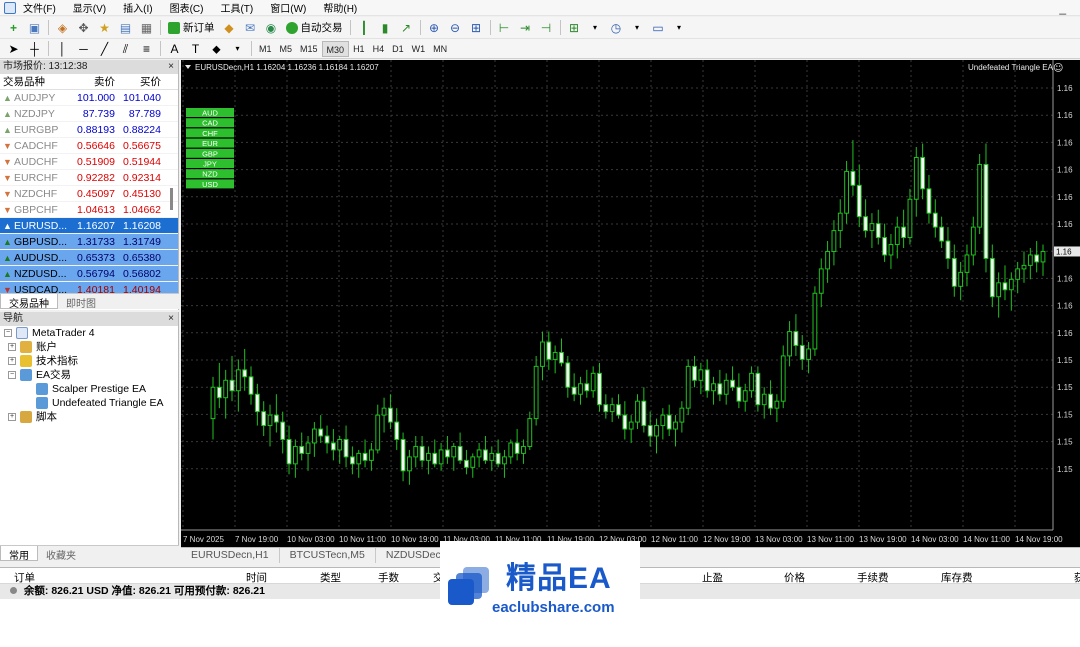 This screenshot has height=647, width=1080. Describe the element at coordinates (191, 28) in the screenshot. I see `new-order-button: 新订单` at that location.